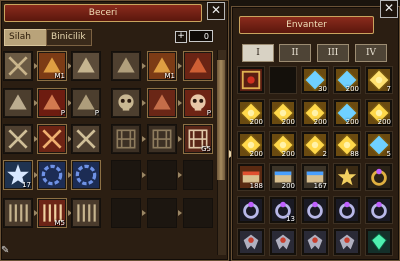 The image size is (400, 261). I want to click on inventory-item-ornate-red, so click(251, 80).